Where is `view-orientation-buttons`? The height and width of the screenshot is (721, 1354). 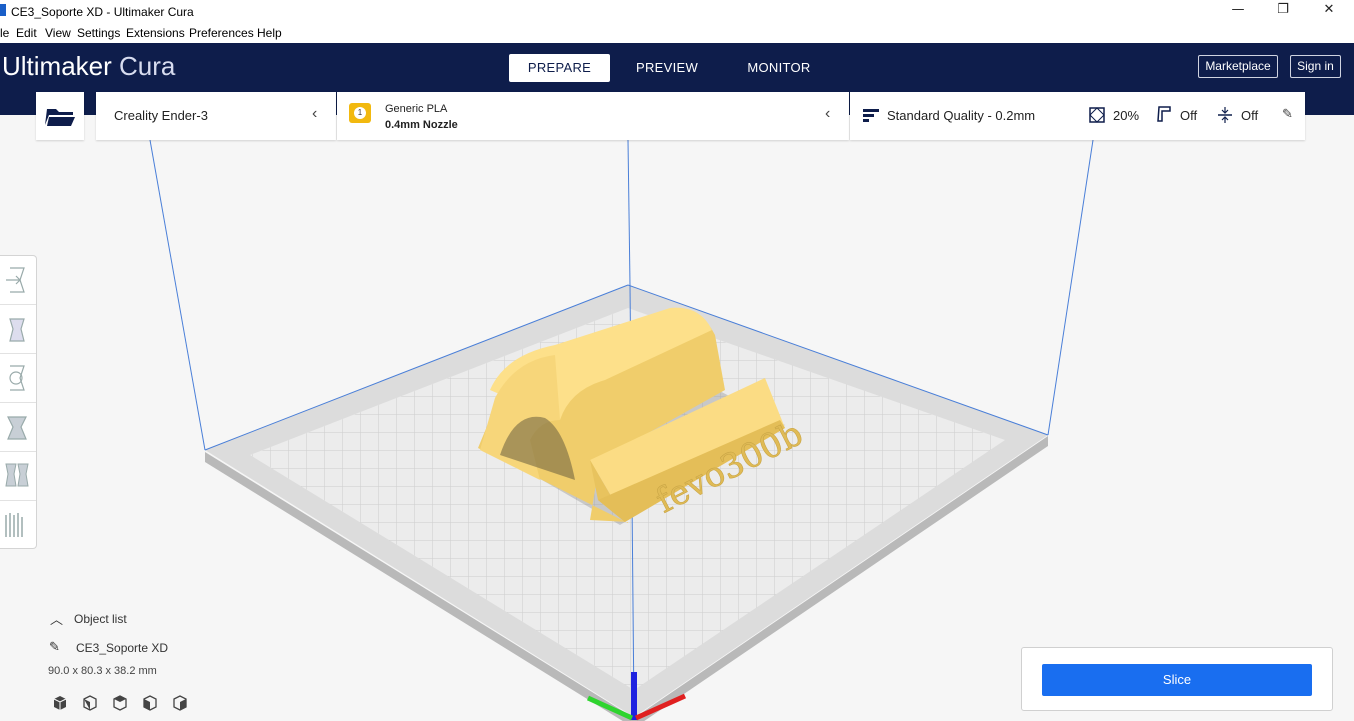 view-orientation-buttons is located at coordinates (120, 703).